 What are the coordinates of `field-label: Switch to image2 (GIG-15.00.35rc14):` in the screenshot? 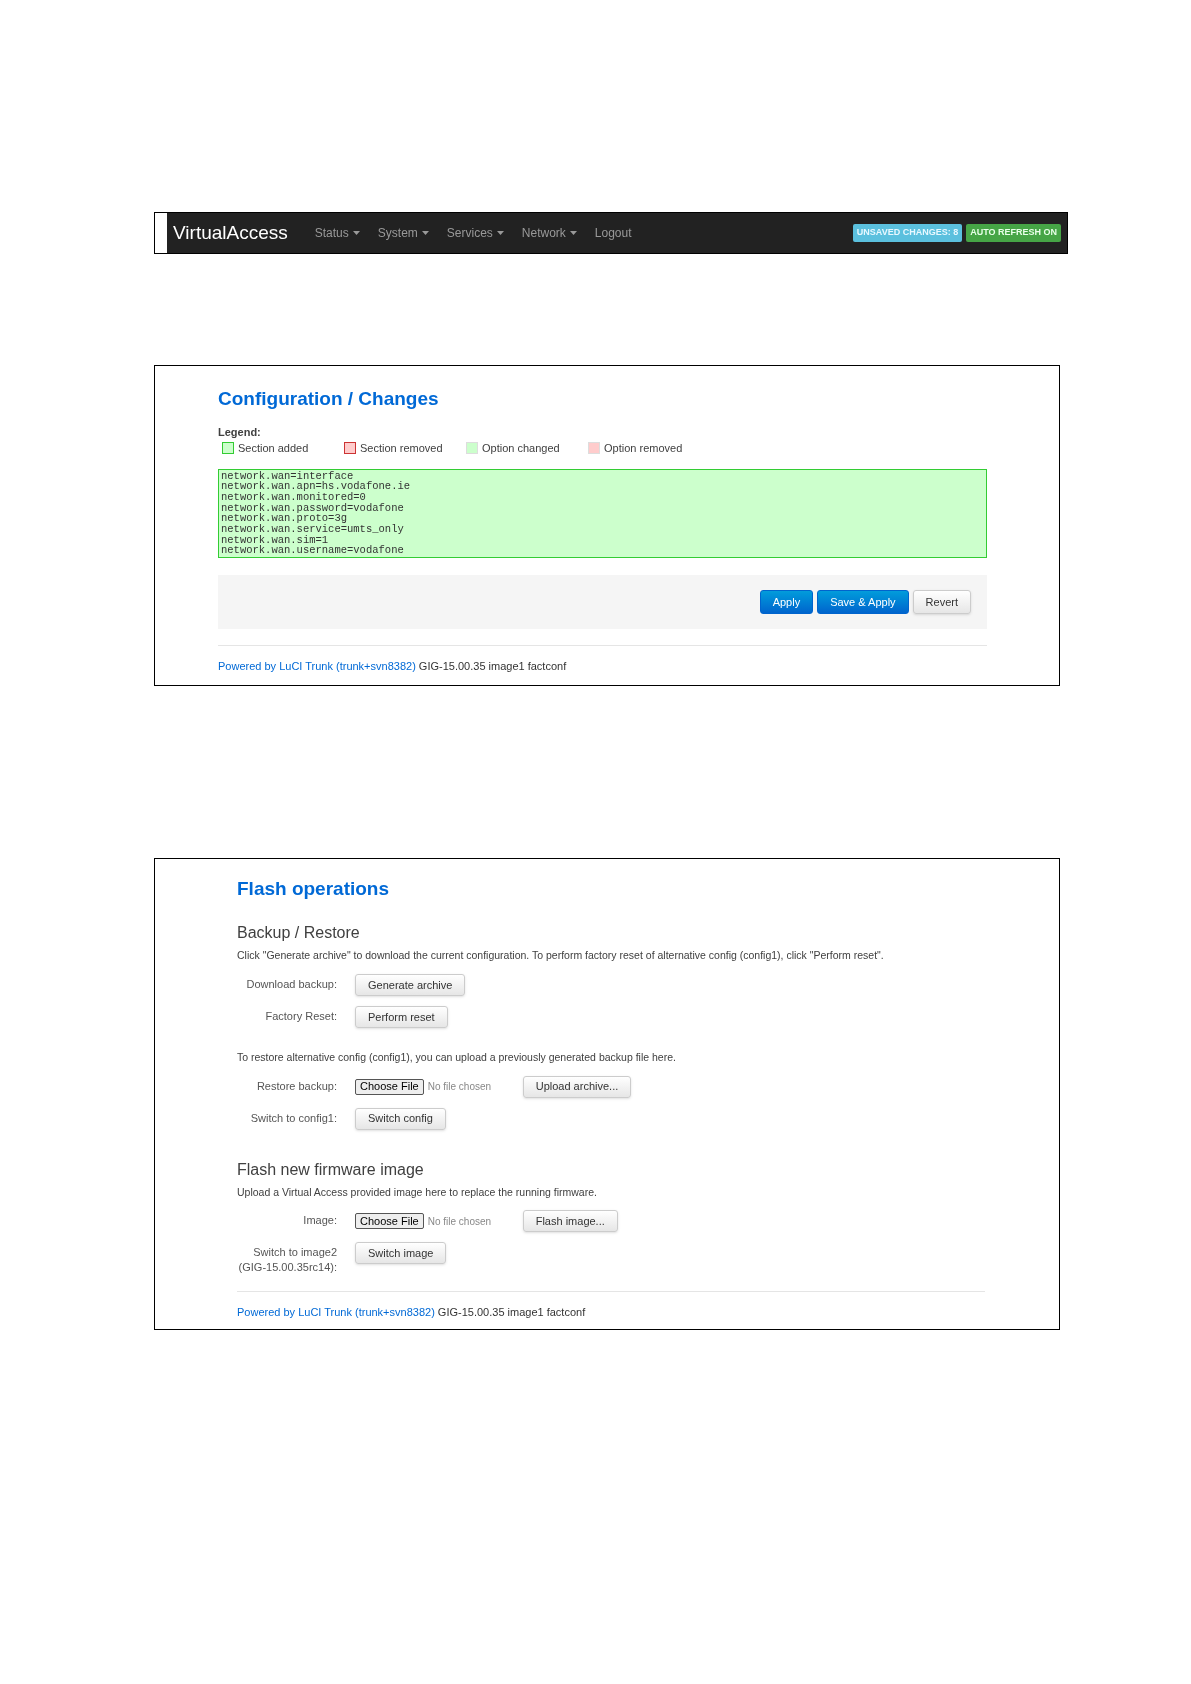 It's located at (287, 1260).